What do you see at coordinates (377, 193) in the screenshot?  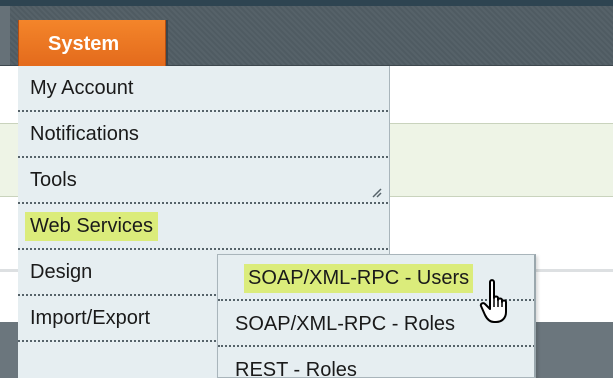 I see `resize-grip-icon` at bounding box center [377, 193].